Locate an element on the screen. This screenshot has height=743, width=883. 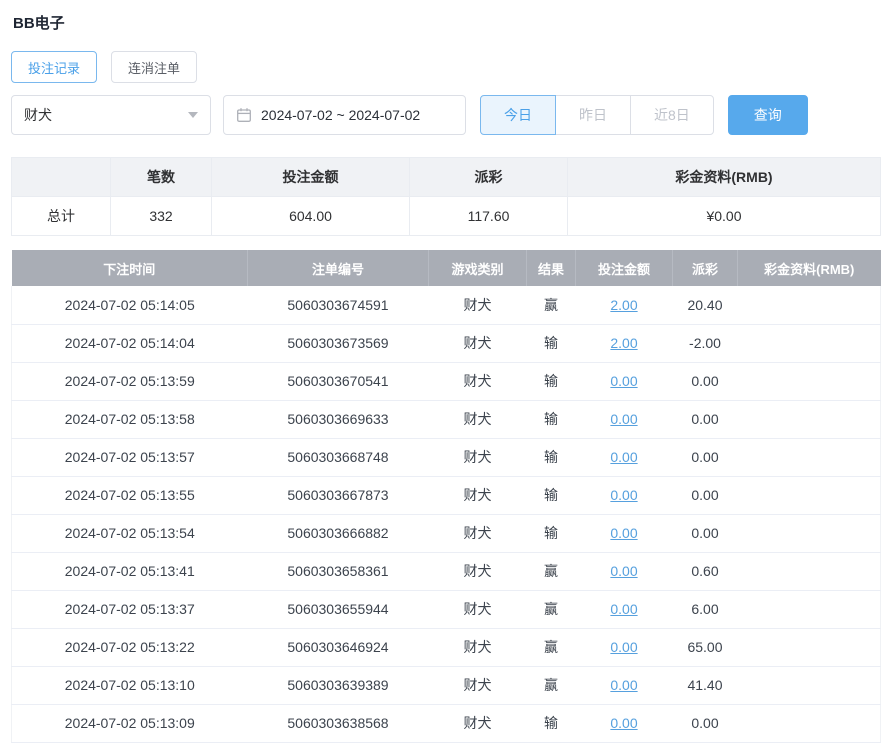
payout-cell: 65.00 is located at coordinates (705, 647).